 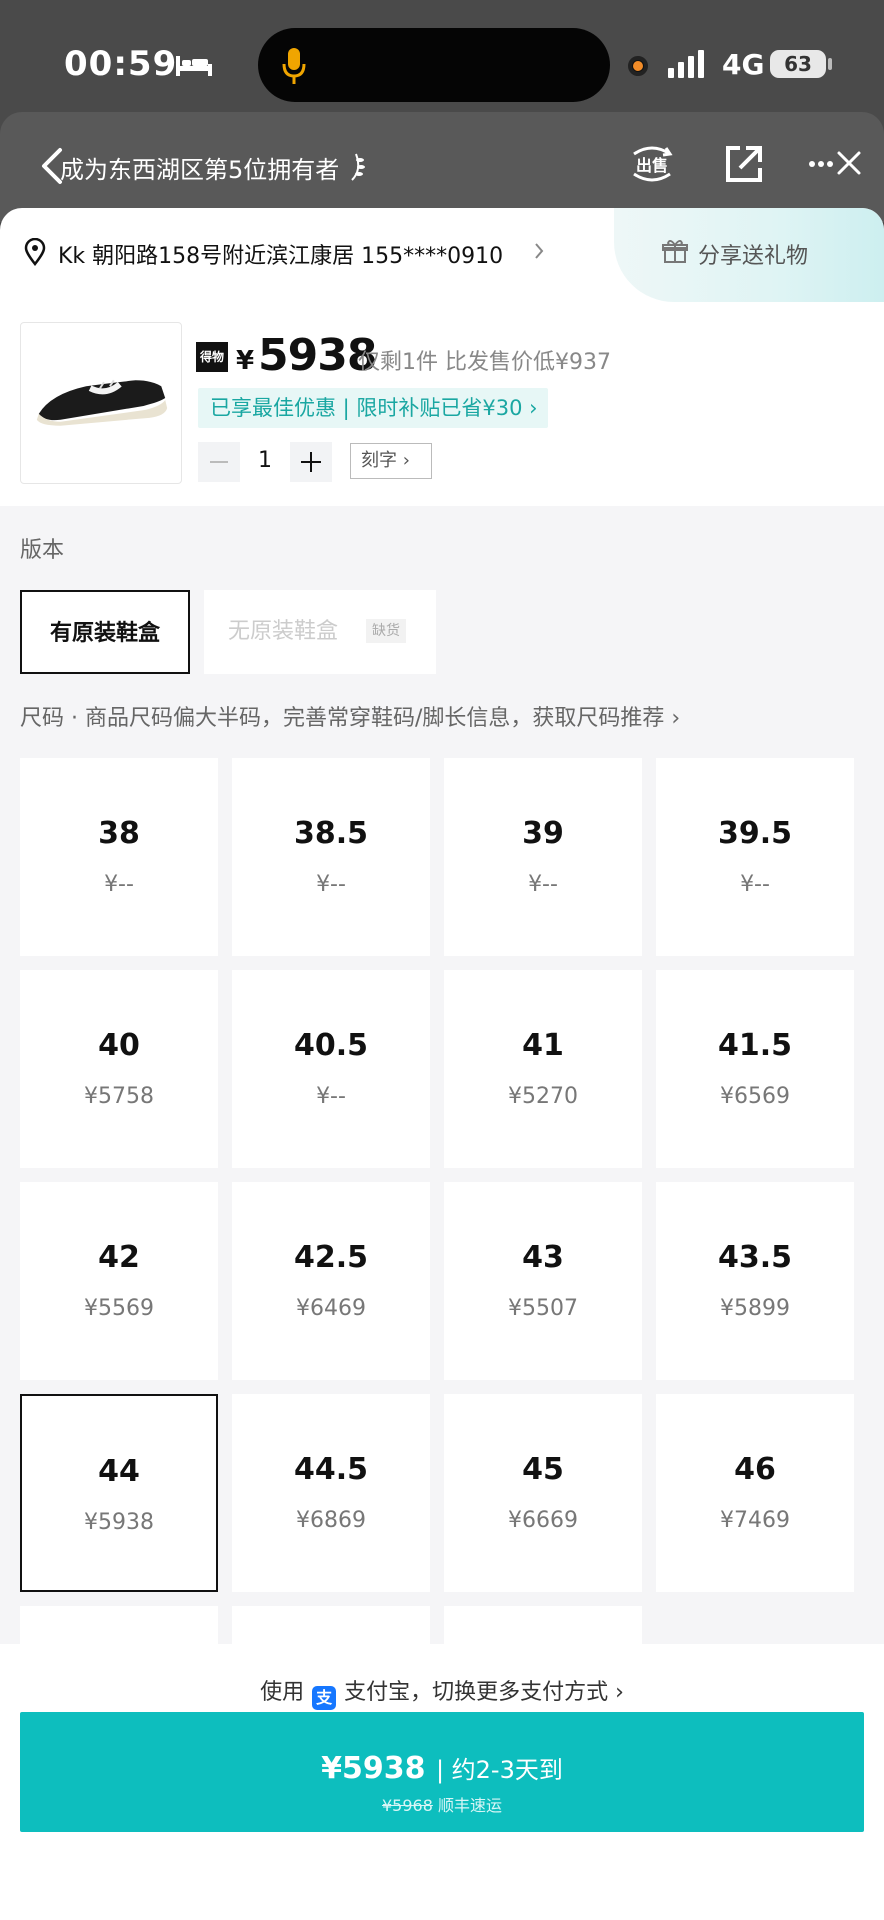 What do you see at coordinates (755, 1096) in the screenshot?
I see `size-option-price: ¥6569` at bounding box center [755, 1096].